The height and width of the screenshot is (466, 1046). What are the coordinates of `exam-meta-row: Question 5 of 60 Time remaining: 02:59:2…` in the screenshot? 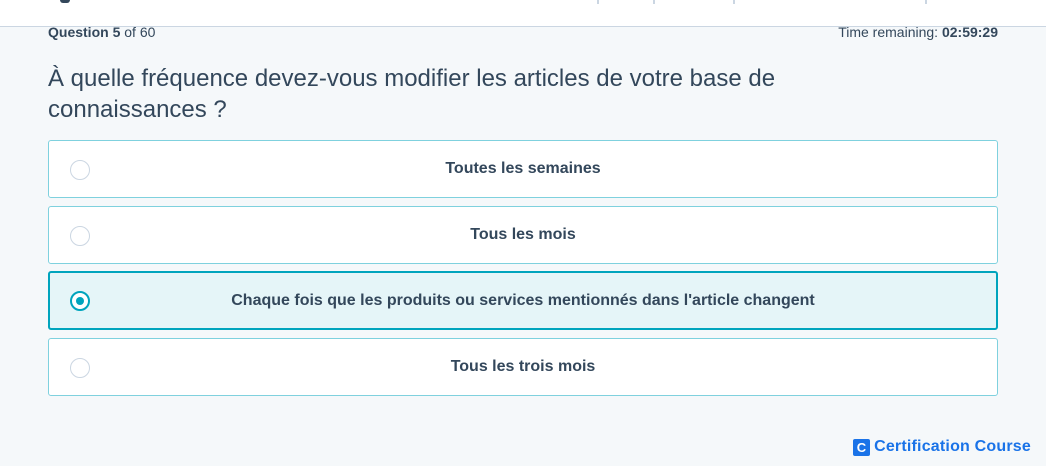 It's located at (523, 33).